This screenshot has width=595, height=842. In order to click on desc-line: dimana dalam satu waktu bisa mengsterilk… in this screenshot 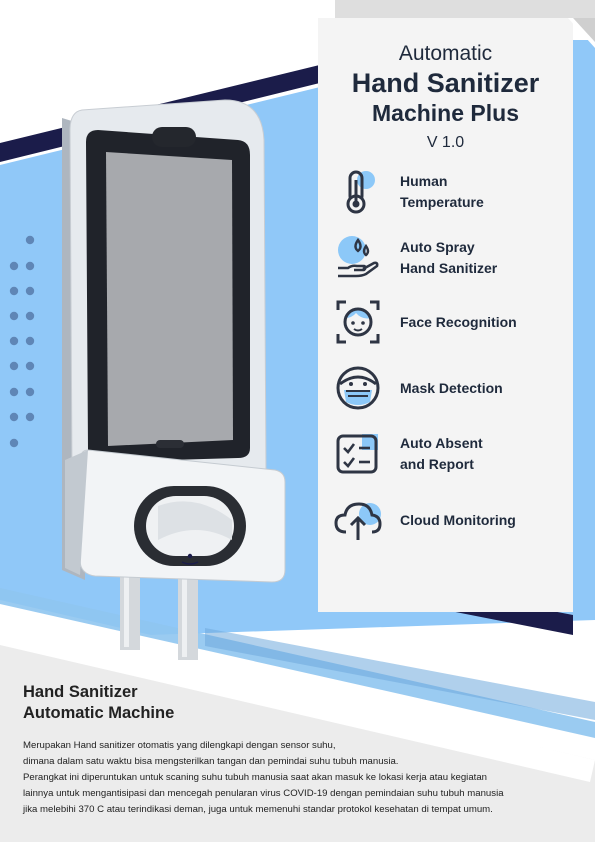, I will do `click(211, 761)`.